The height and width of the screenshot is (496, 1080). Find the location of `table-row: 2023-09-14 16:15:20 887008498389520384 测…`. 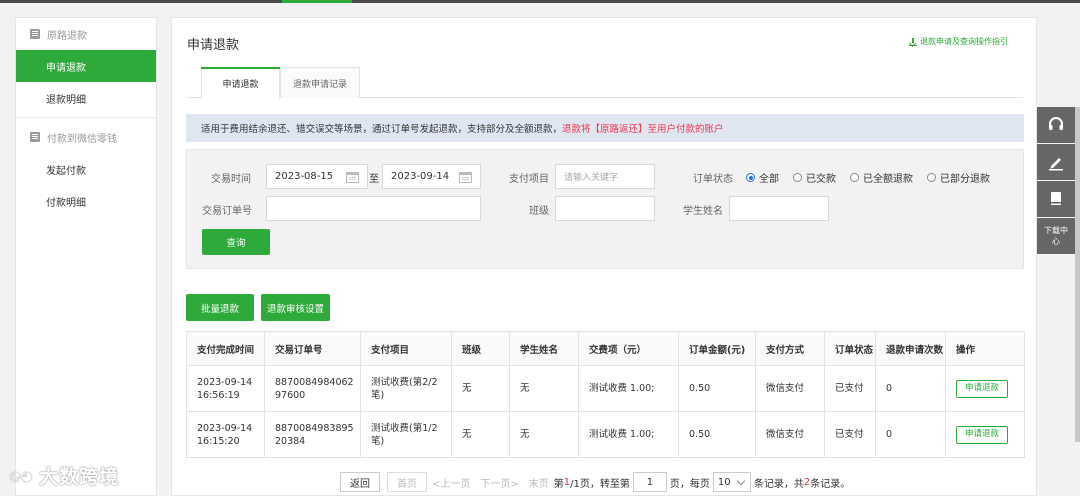

table-row: 2023-09-14 16:15:20 887008498389520384 测… is located at coordinates (605, 434).